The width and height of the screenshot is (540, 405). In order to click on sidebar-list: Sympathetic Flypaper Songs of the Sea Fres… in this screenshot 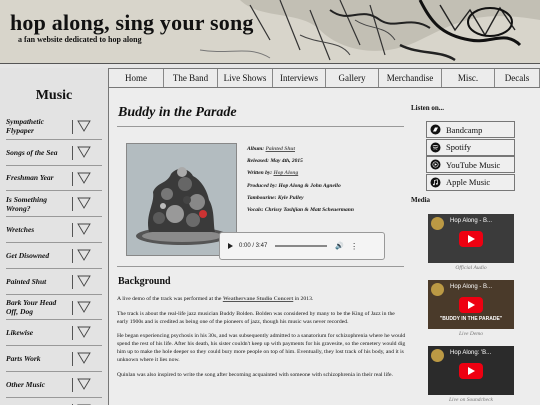, I will do `click(54, 259)`.